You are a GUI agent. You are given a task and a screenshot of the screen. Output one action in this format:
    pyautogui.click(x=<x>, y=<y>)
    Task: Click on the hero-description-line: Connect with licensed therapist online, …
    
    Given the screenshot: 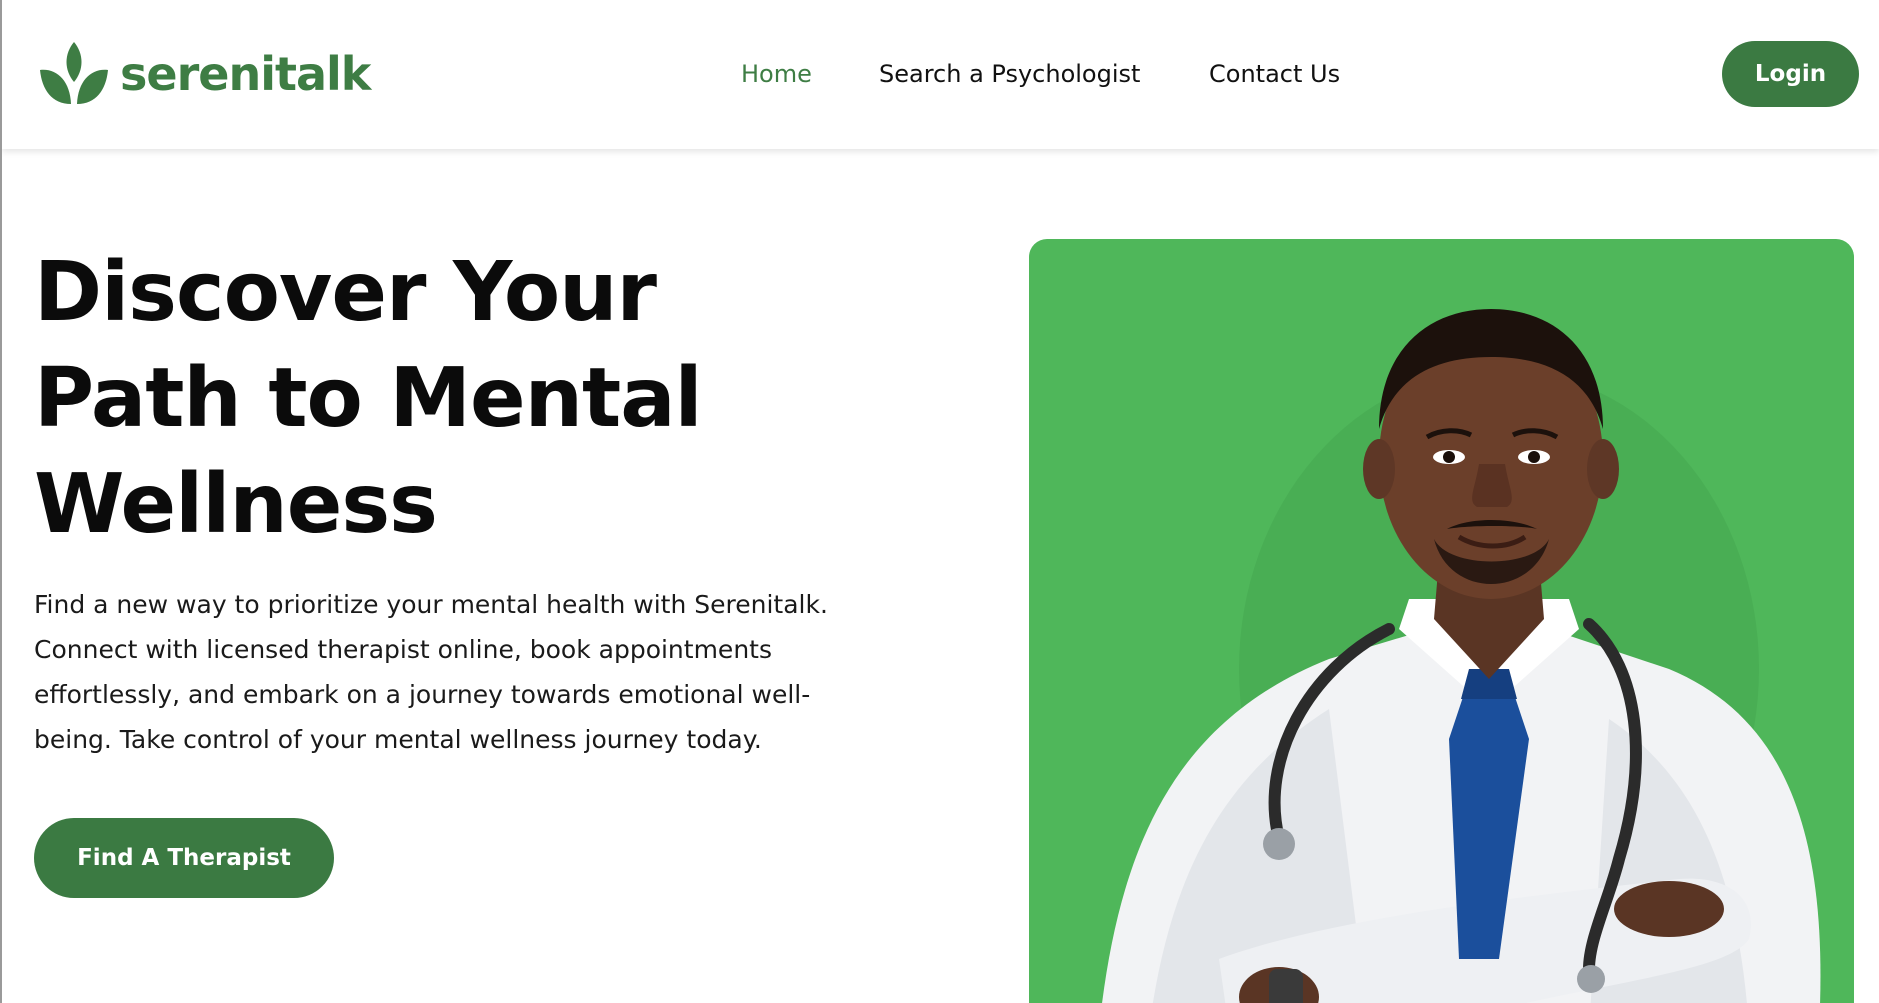 What is the action you would take?
    pyautogui.click(x=403, y=649)
    